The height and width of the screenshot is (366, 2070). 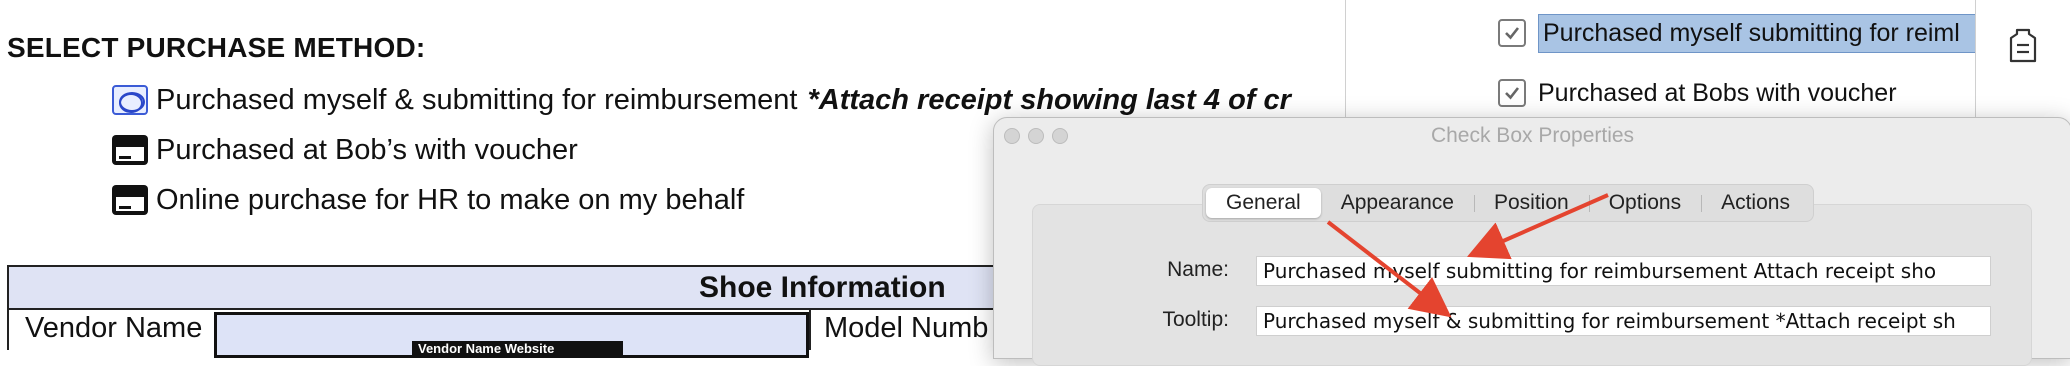 What do you see at coordinates (216, 47) in the screenshot?
I see `purchase-method-heading: SELECT PURCHASE METHOD:` at bounding box center [216, 47].